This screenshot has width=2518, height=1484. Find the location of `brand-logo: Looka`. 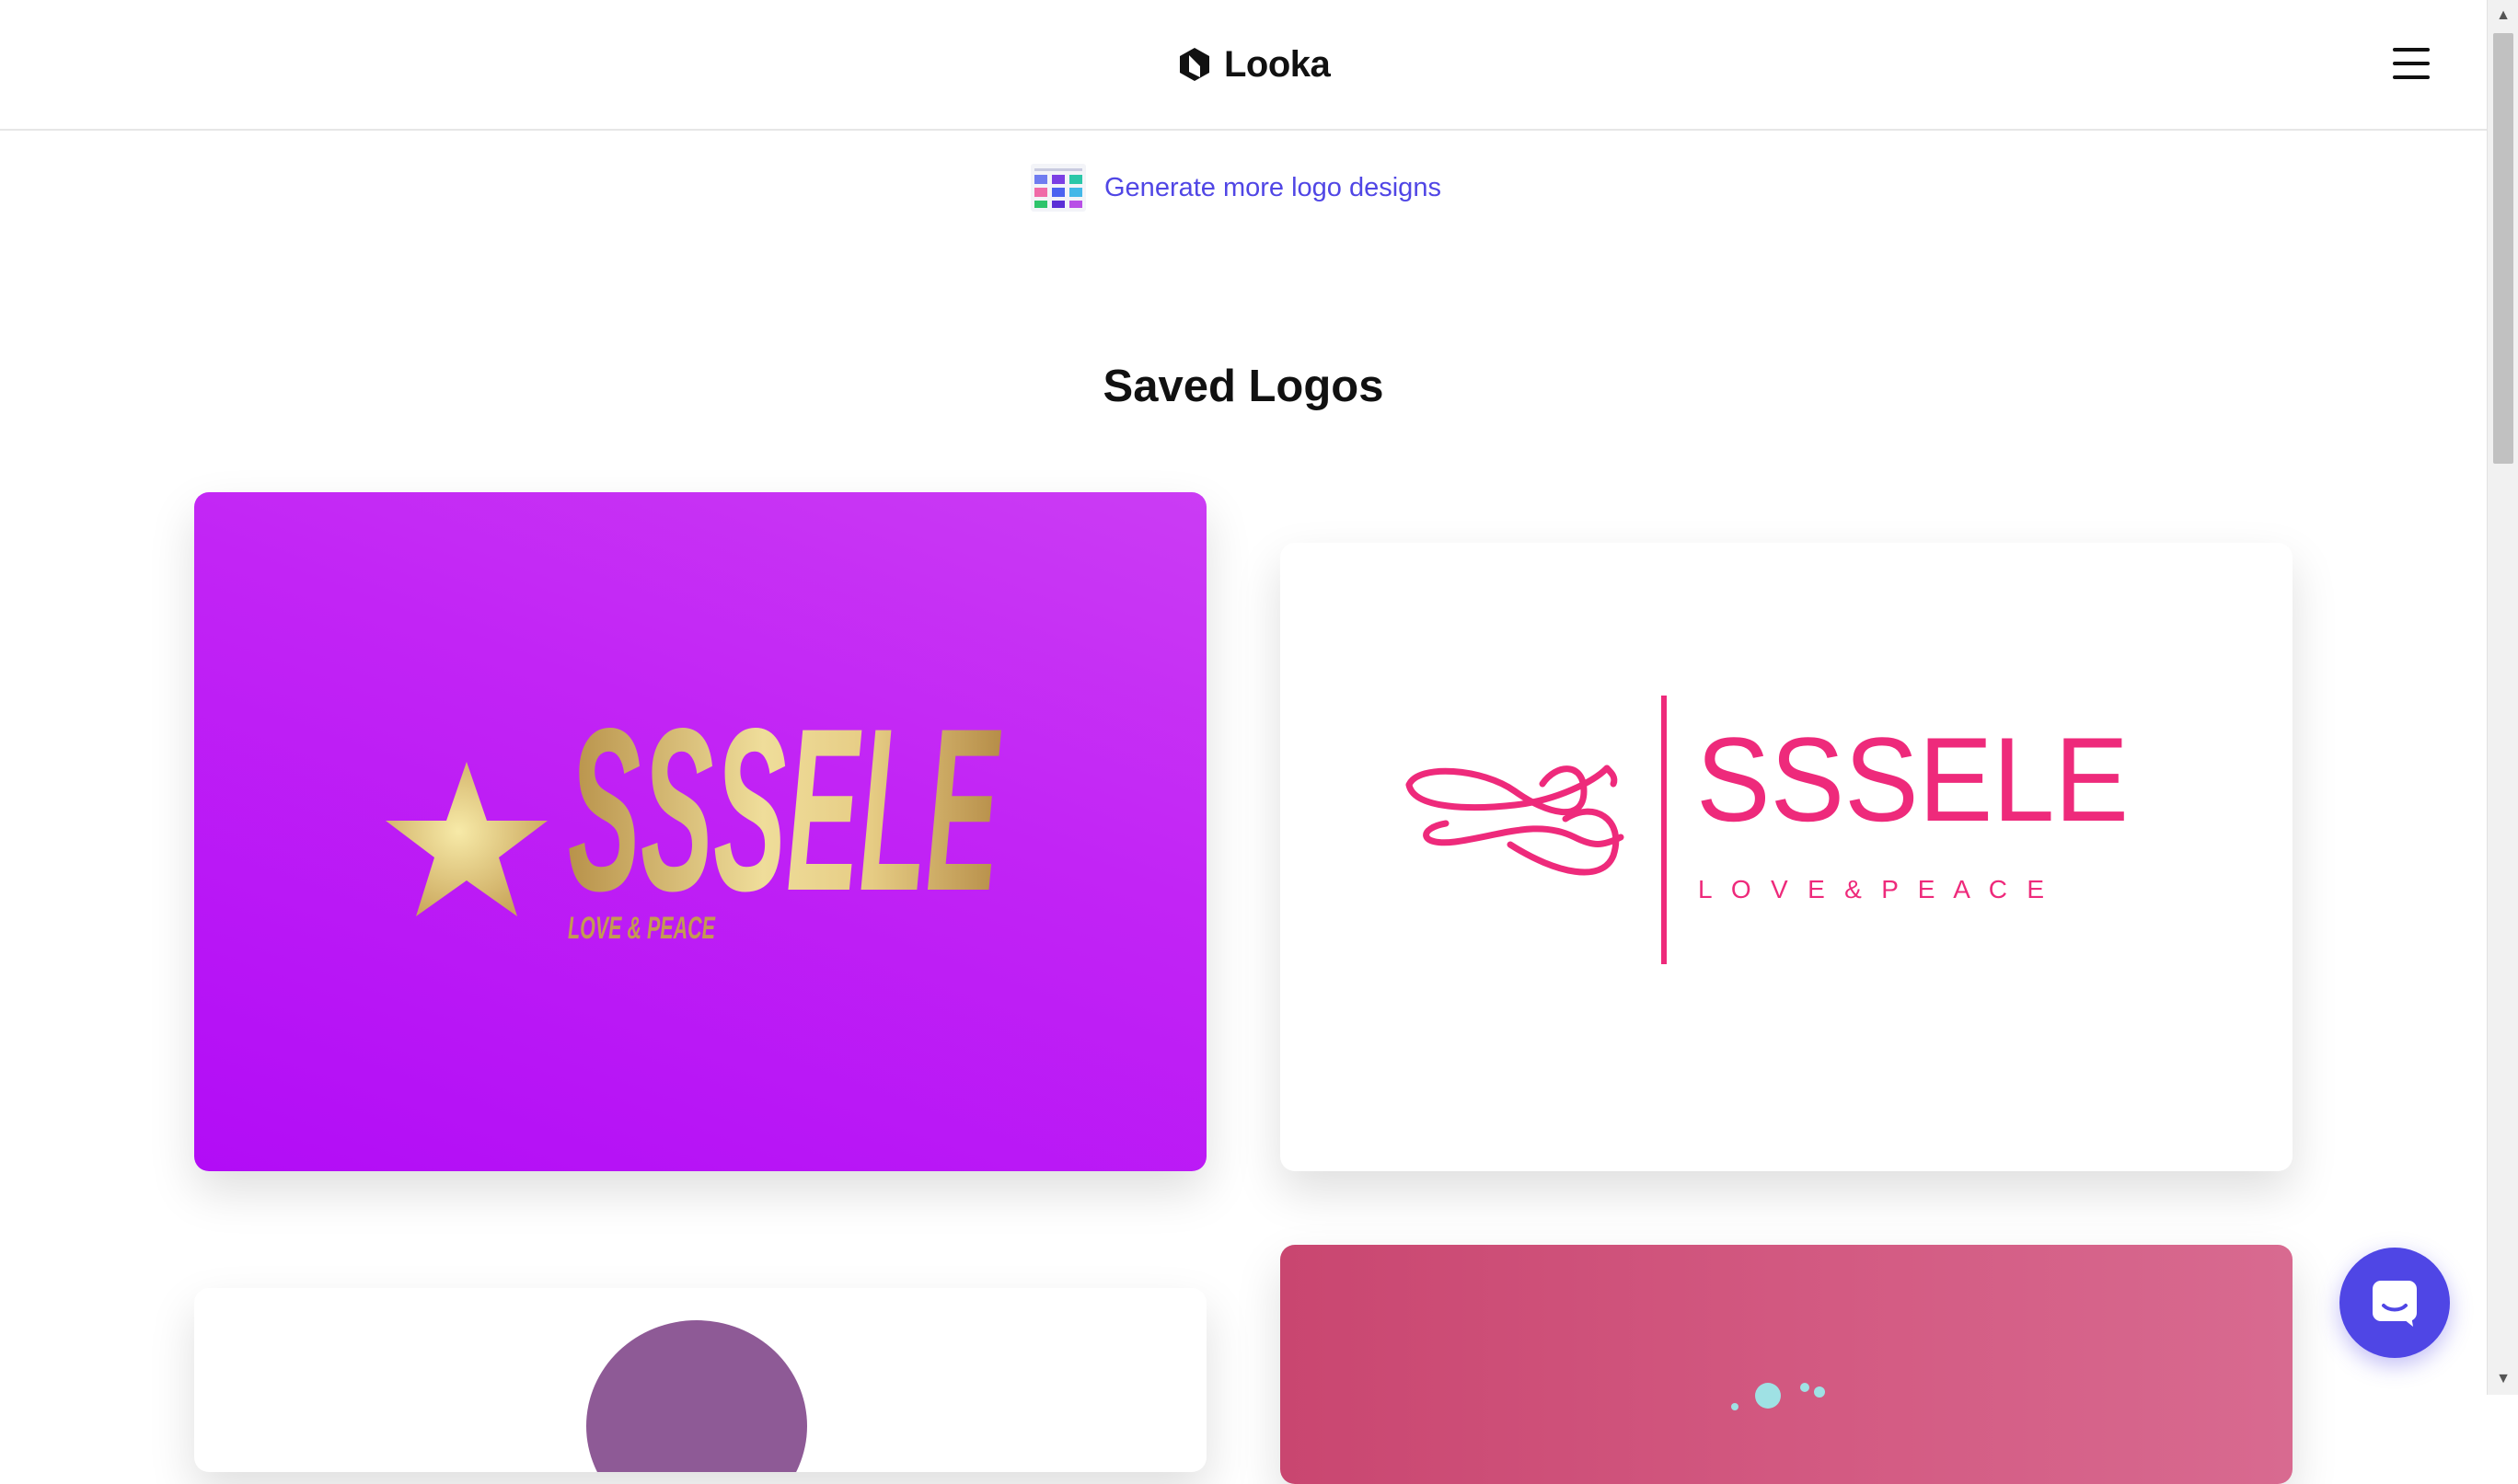

brand-logo: Looka is located at coordinates (1253, 64).